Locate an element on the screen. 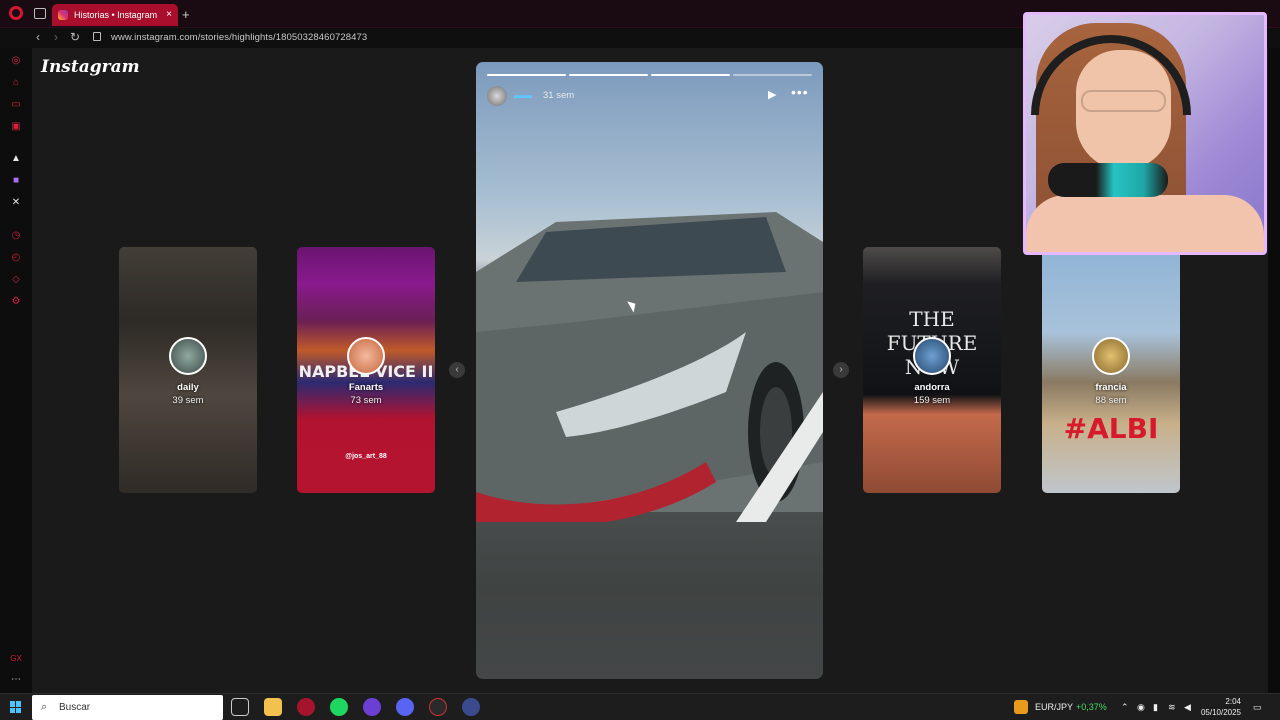 The image size is (1280, 720). new-tab-button: + is located at coordinates (186, 14).